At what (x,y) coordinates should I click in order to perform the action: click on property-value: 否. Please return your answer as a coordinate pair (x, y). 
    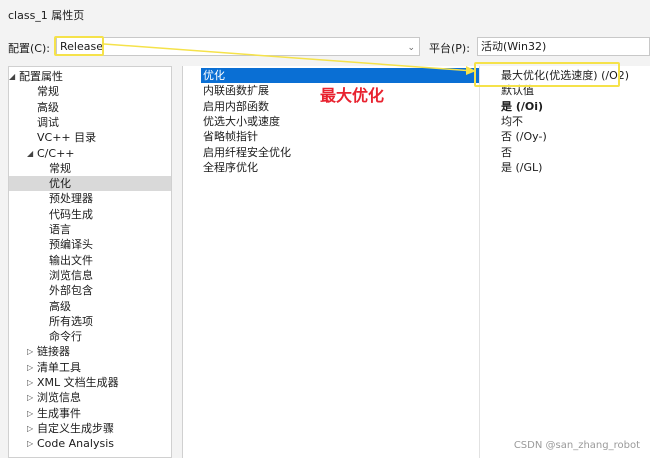
    Looking at the image, I should click on (574, 152).